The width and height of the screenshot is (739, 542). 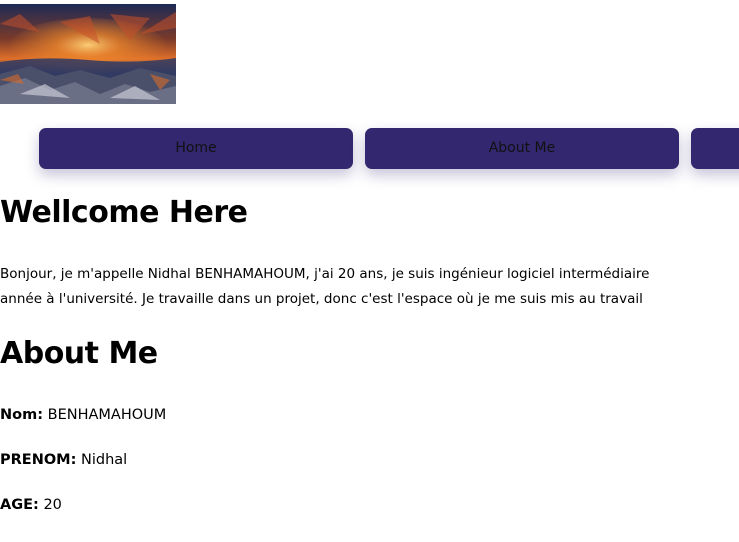 I want to click on nav-third-button, so click(x=715, y=148).